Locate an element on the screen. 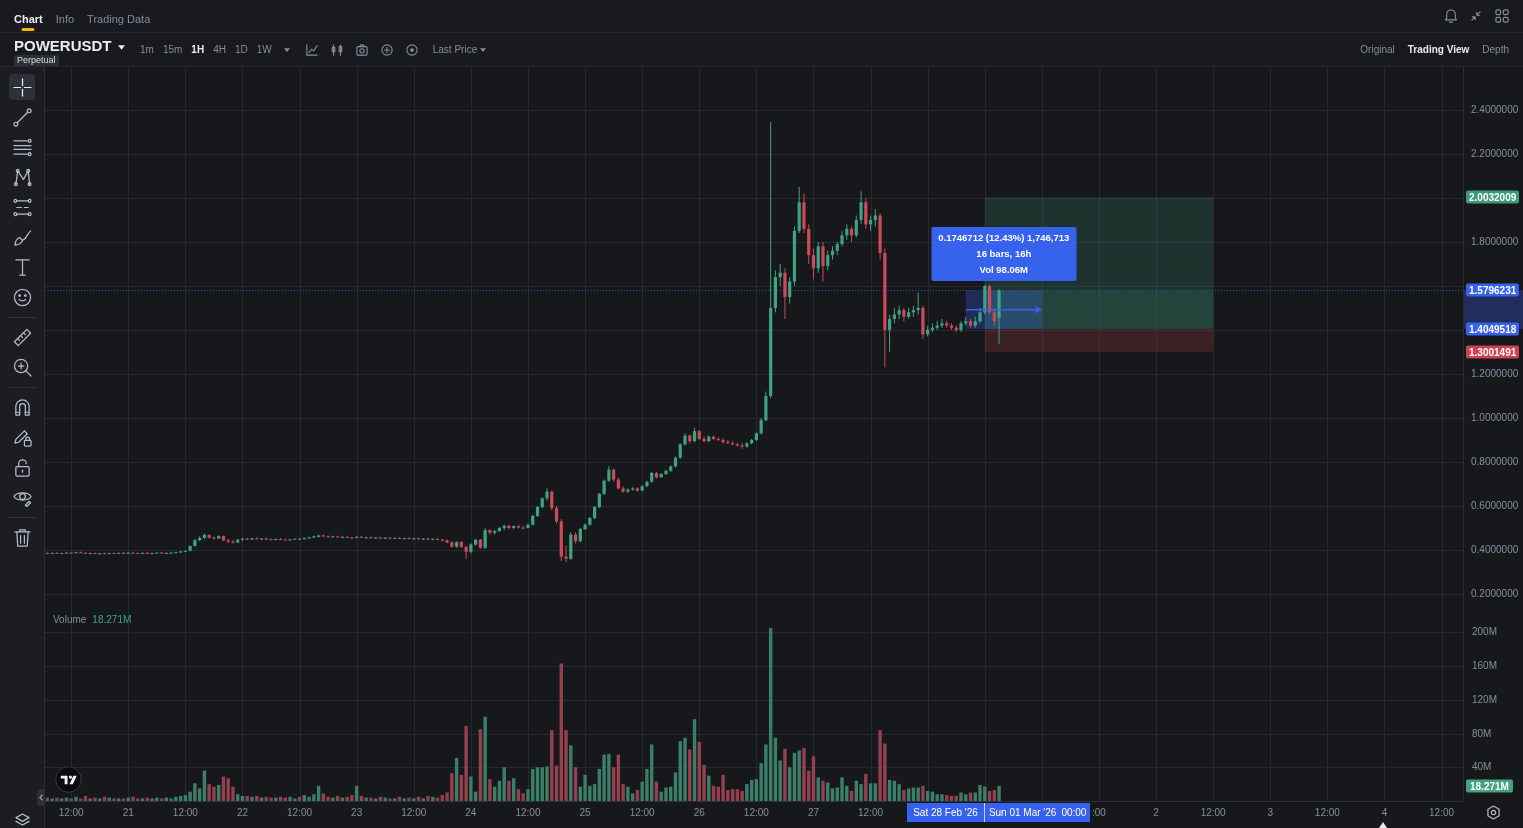 The image size is (1523, 828). trash-icon is located at coordinates (22, 537).